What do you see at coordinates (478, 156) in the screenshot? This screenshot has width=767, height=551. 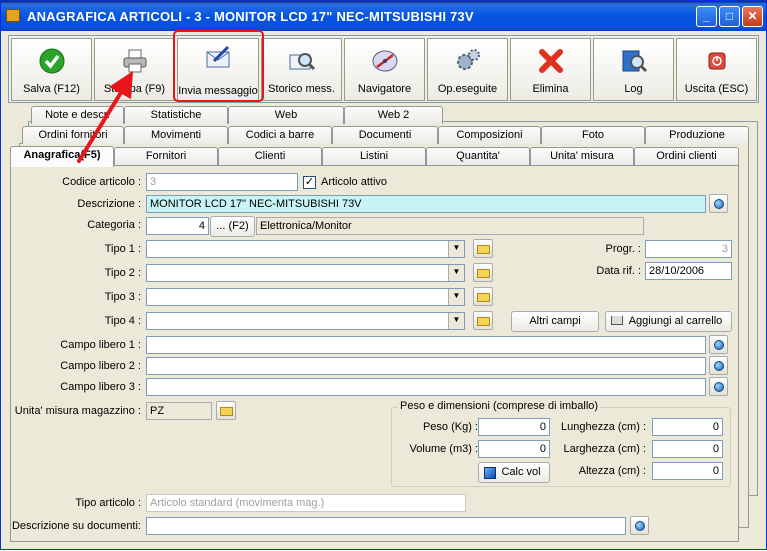 I see `tab-quantita: Quantita'` at bounding box center [478, 156].